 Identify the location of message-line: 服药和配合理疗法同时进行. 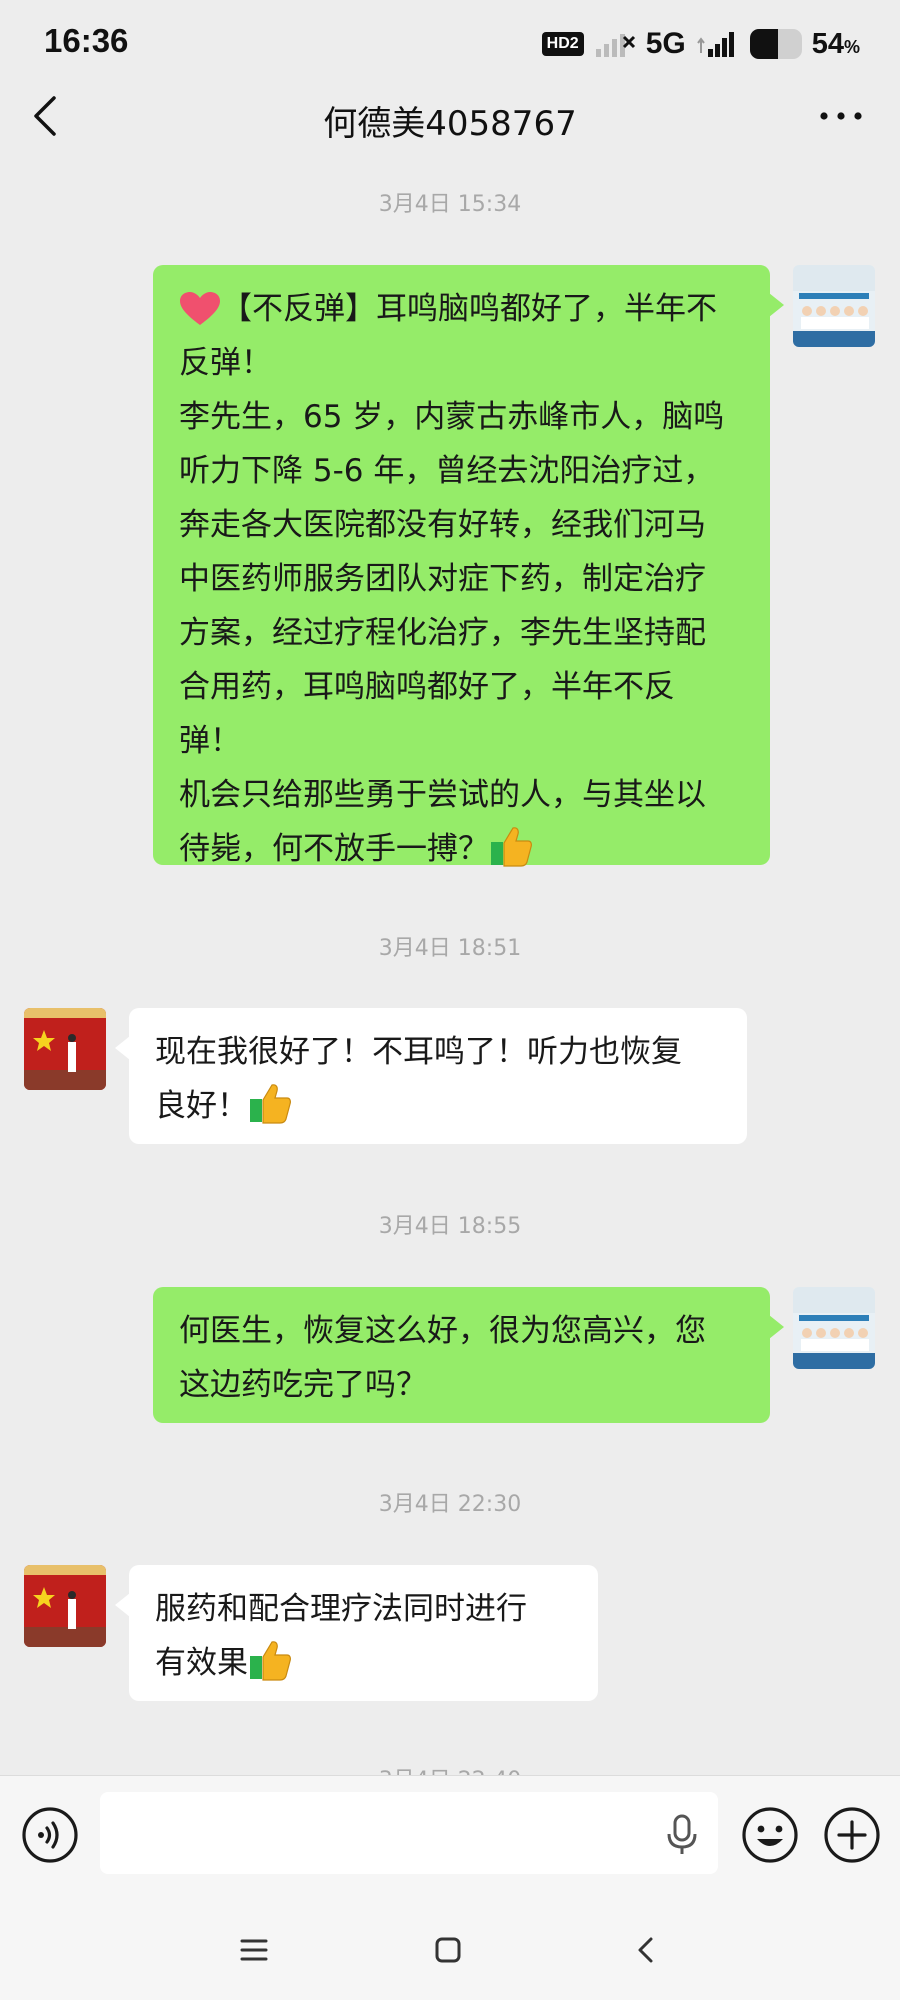
(341, 1609).